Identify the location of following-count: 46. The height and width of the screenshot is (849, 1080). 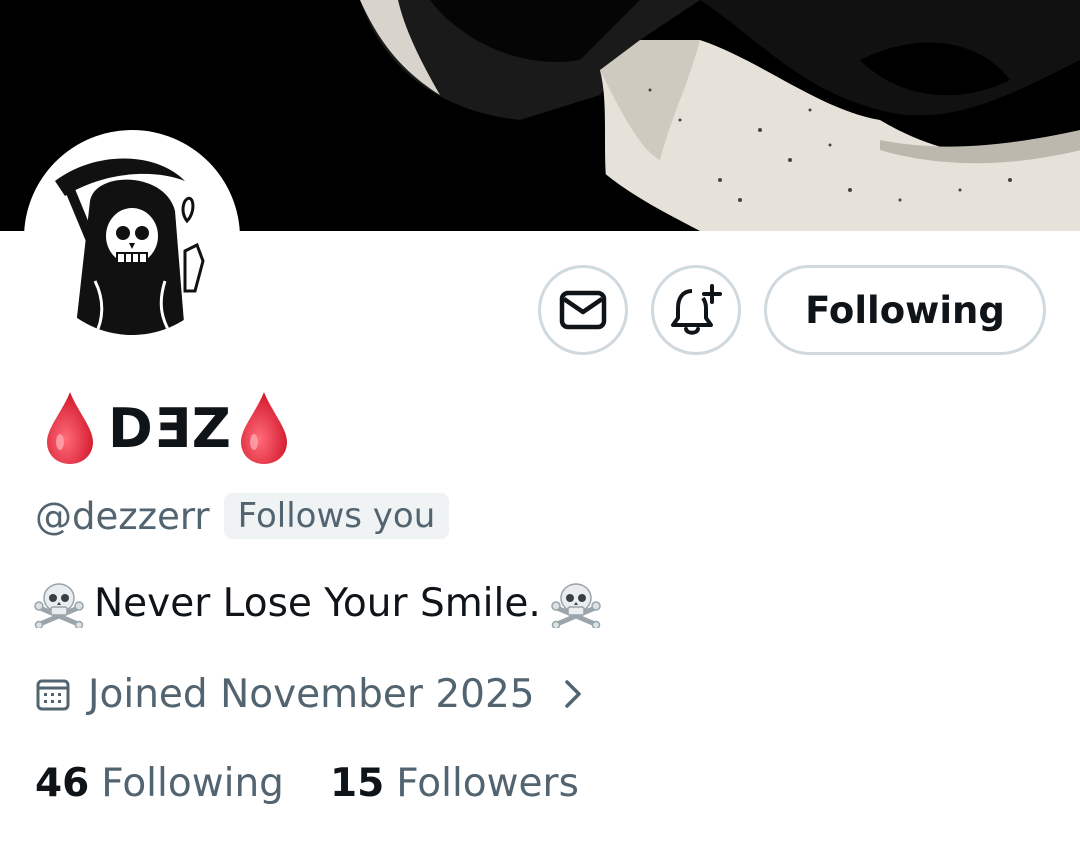
(62, 783).